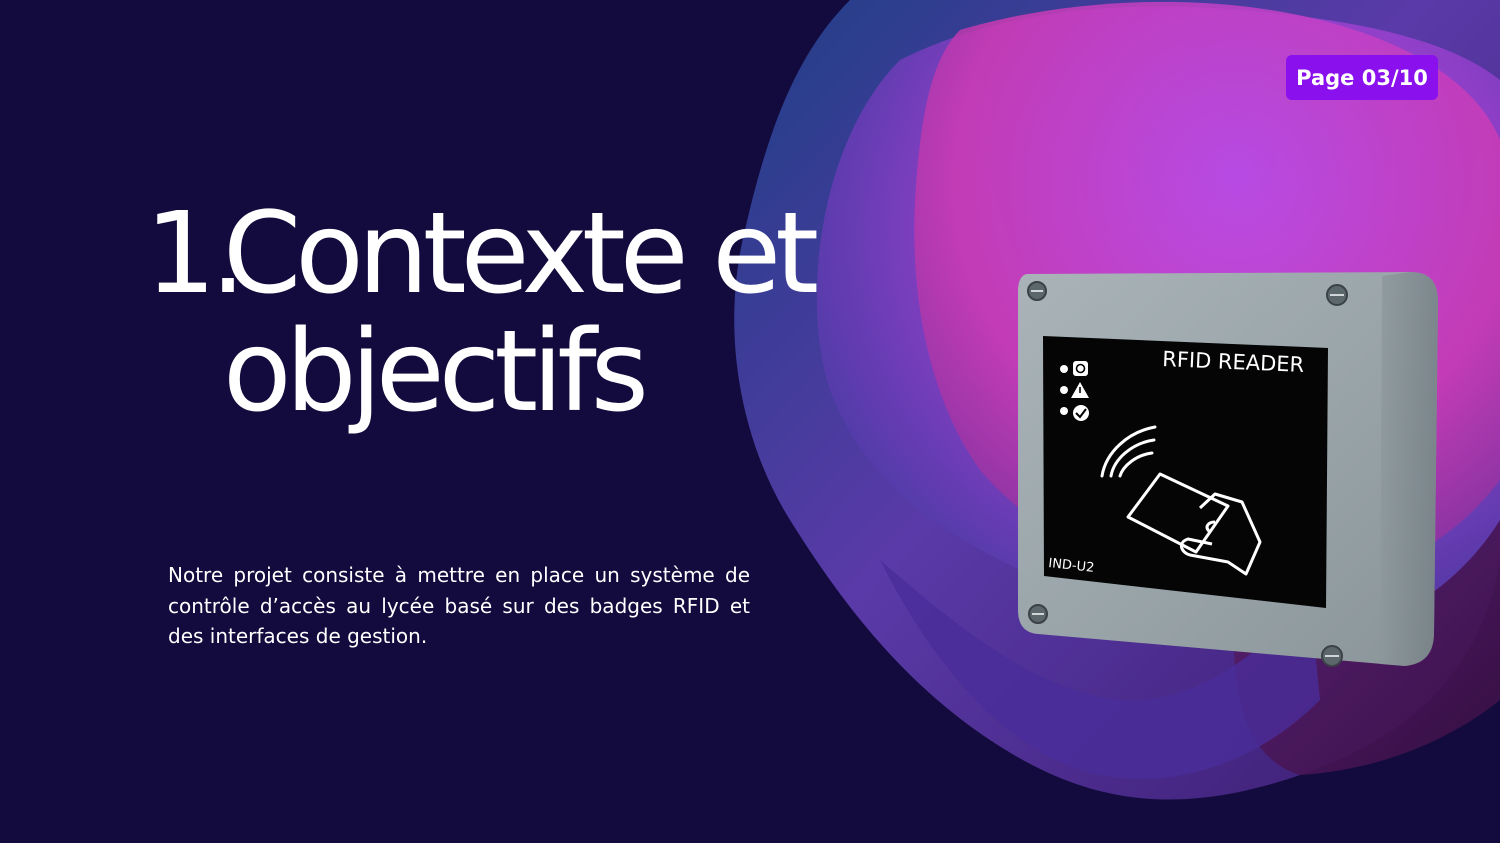 This screenshot has width=1500, height=843. What do you see at coordinates (1080, 368) in the screenshot?
I see `power-icon` at bounding box center [1080, 368].